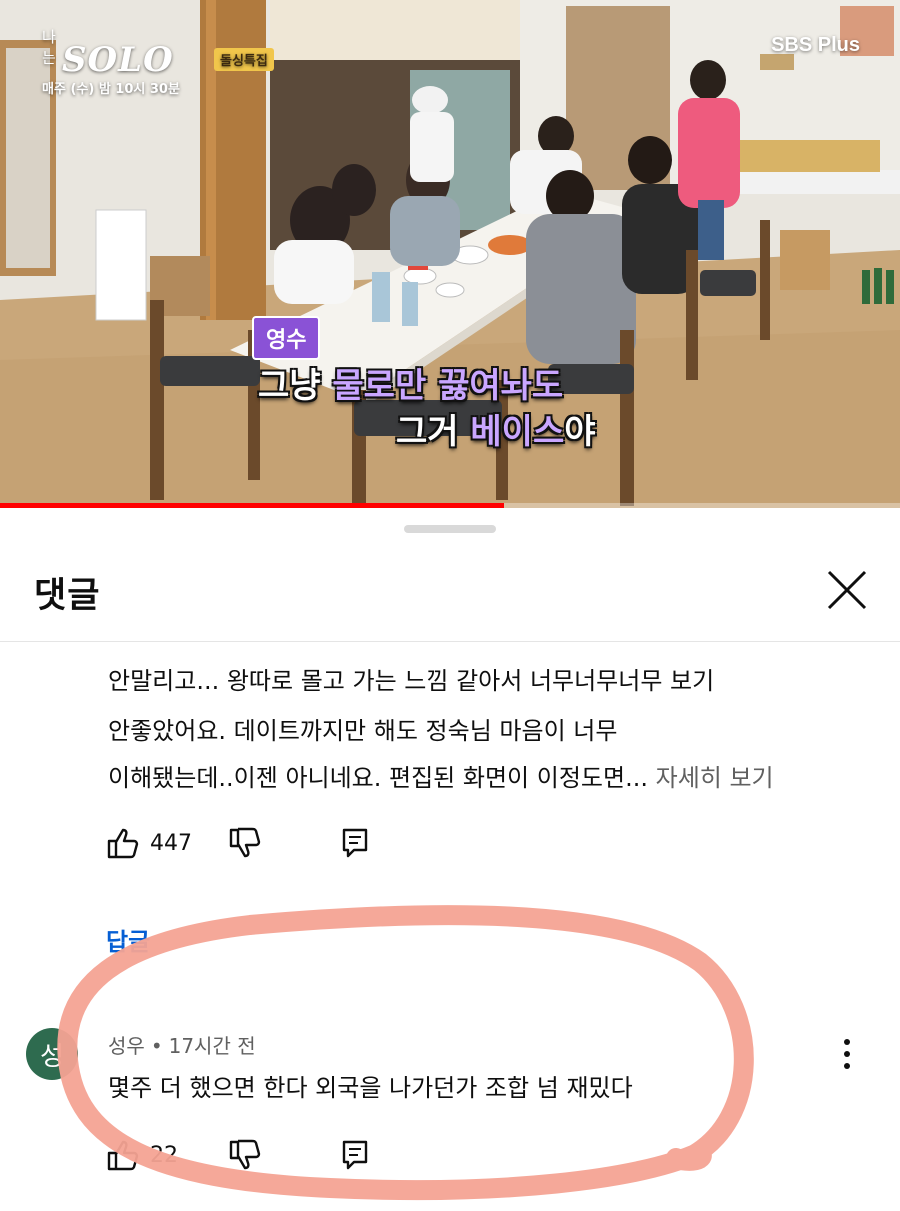  I want to click on like-button: 22, so click(142, 1155).